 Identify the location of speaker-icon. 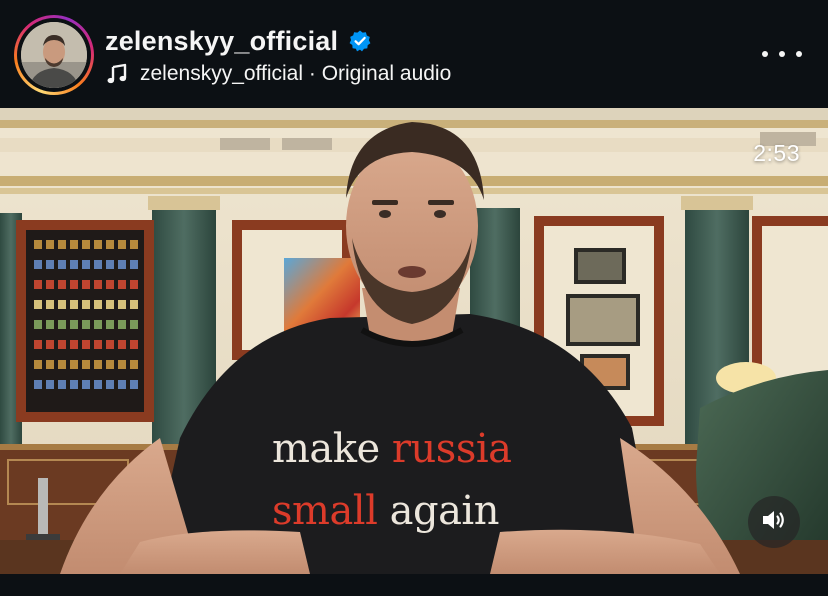
(774, 522).